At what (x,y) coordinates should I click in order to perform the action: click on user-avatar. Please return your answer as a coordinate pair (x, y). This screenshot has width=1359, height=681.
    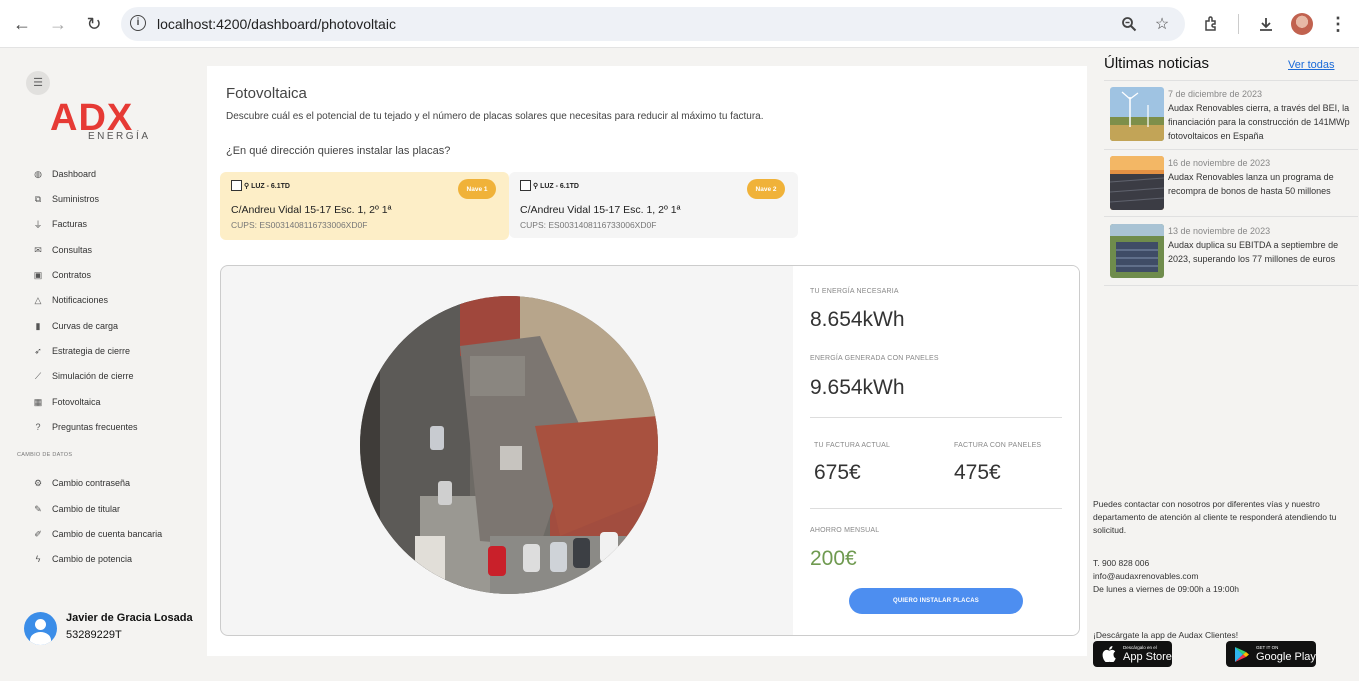
    Looking at the image, I should click on (40, 628).